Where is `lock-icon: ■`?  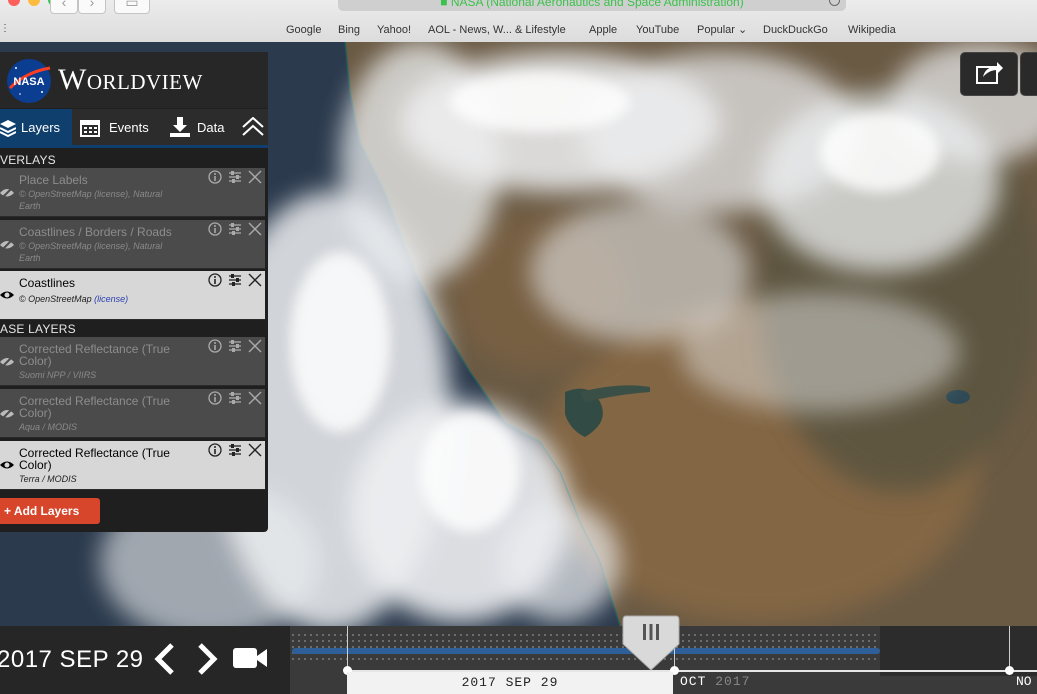 lock-icon: ■ is located at coordinates (445, 4).